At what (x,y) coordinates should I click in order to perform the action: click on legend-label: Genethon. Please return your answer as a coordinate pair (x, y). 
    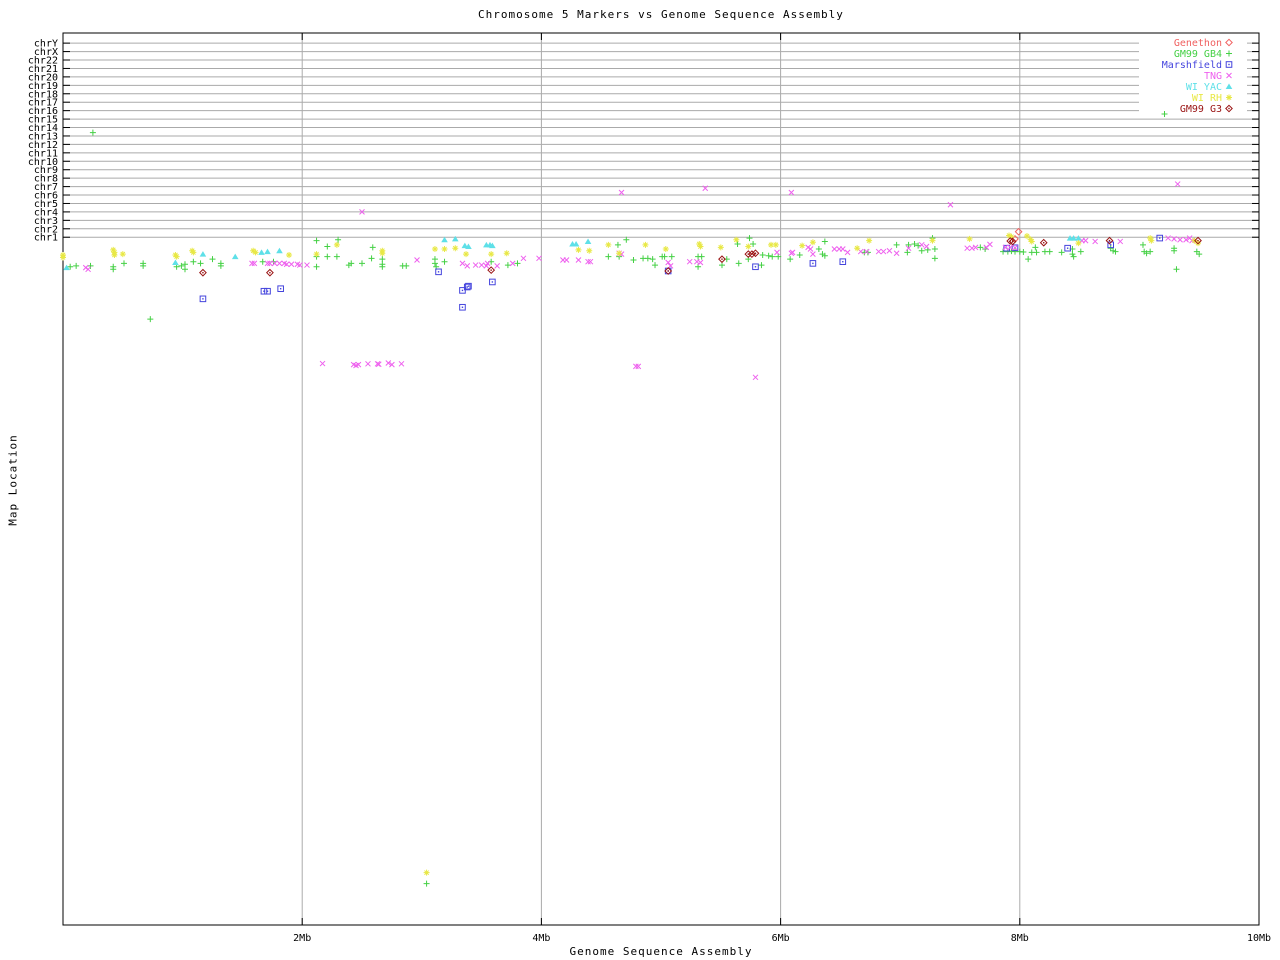
    Looking at the image, I should click on (1198, 43).